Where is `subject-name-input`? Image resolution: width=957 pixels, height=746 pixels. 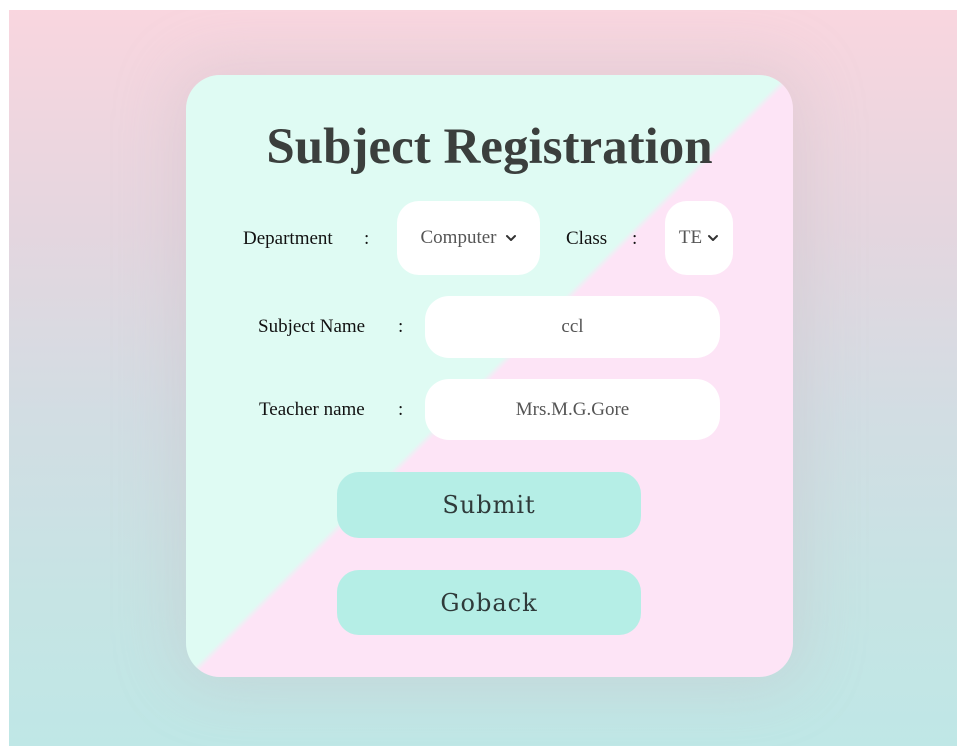 subject-name-input is located at coordinates (572, 327).